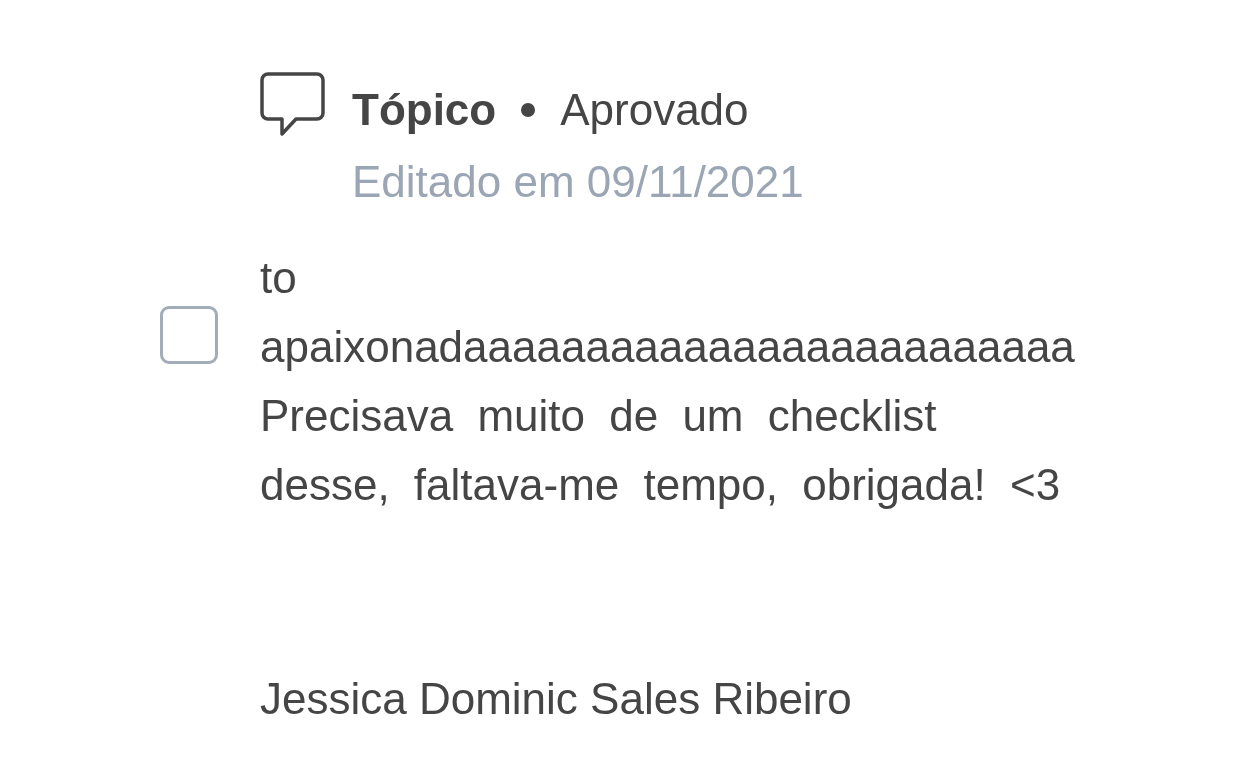  I want to click on post-category: Tópico, so click(424, 110).